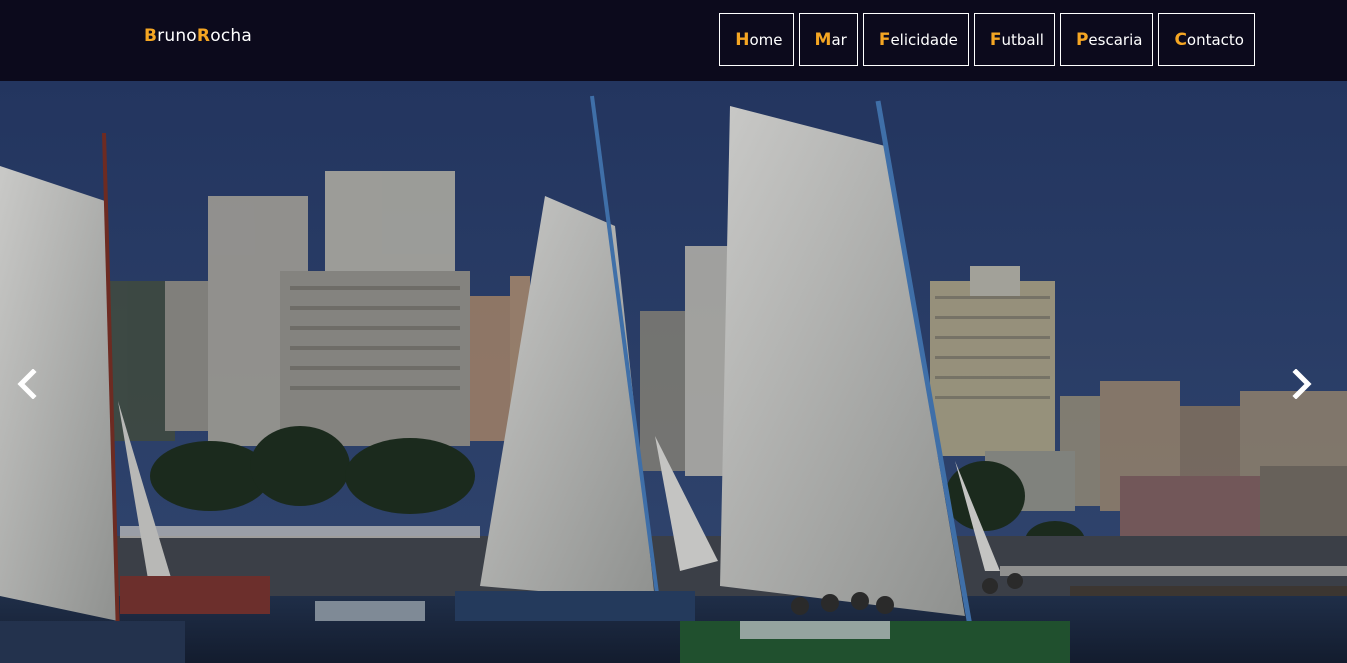 The width and height of the screenshot is (1347, 663). What do you see at coordinates (839, 39) in the screenshot?
I see `nav-item-label: ar` at bounding box center [839, 39].